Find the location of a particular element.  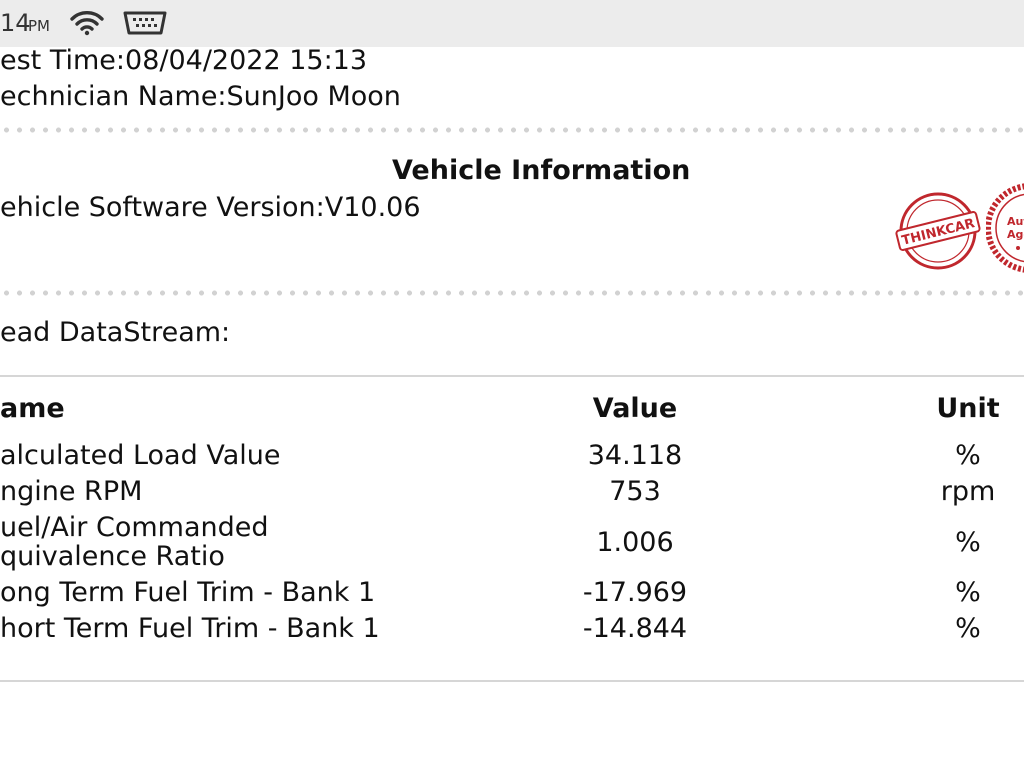

row-value: -14.844 is located at coordinates (635, 628).